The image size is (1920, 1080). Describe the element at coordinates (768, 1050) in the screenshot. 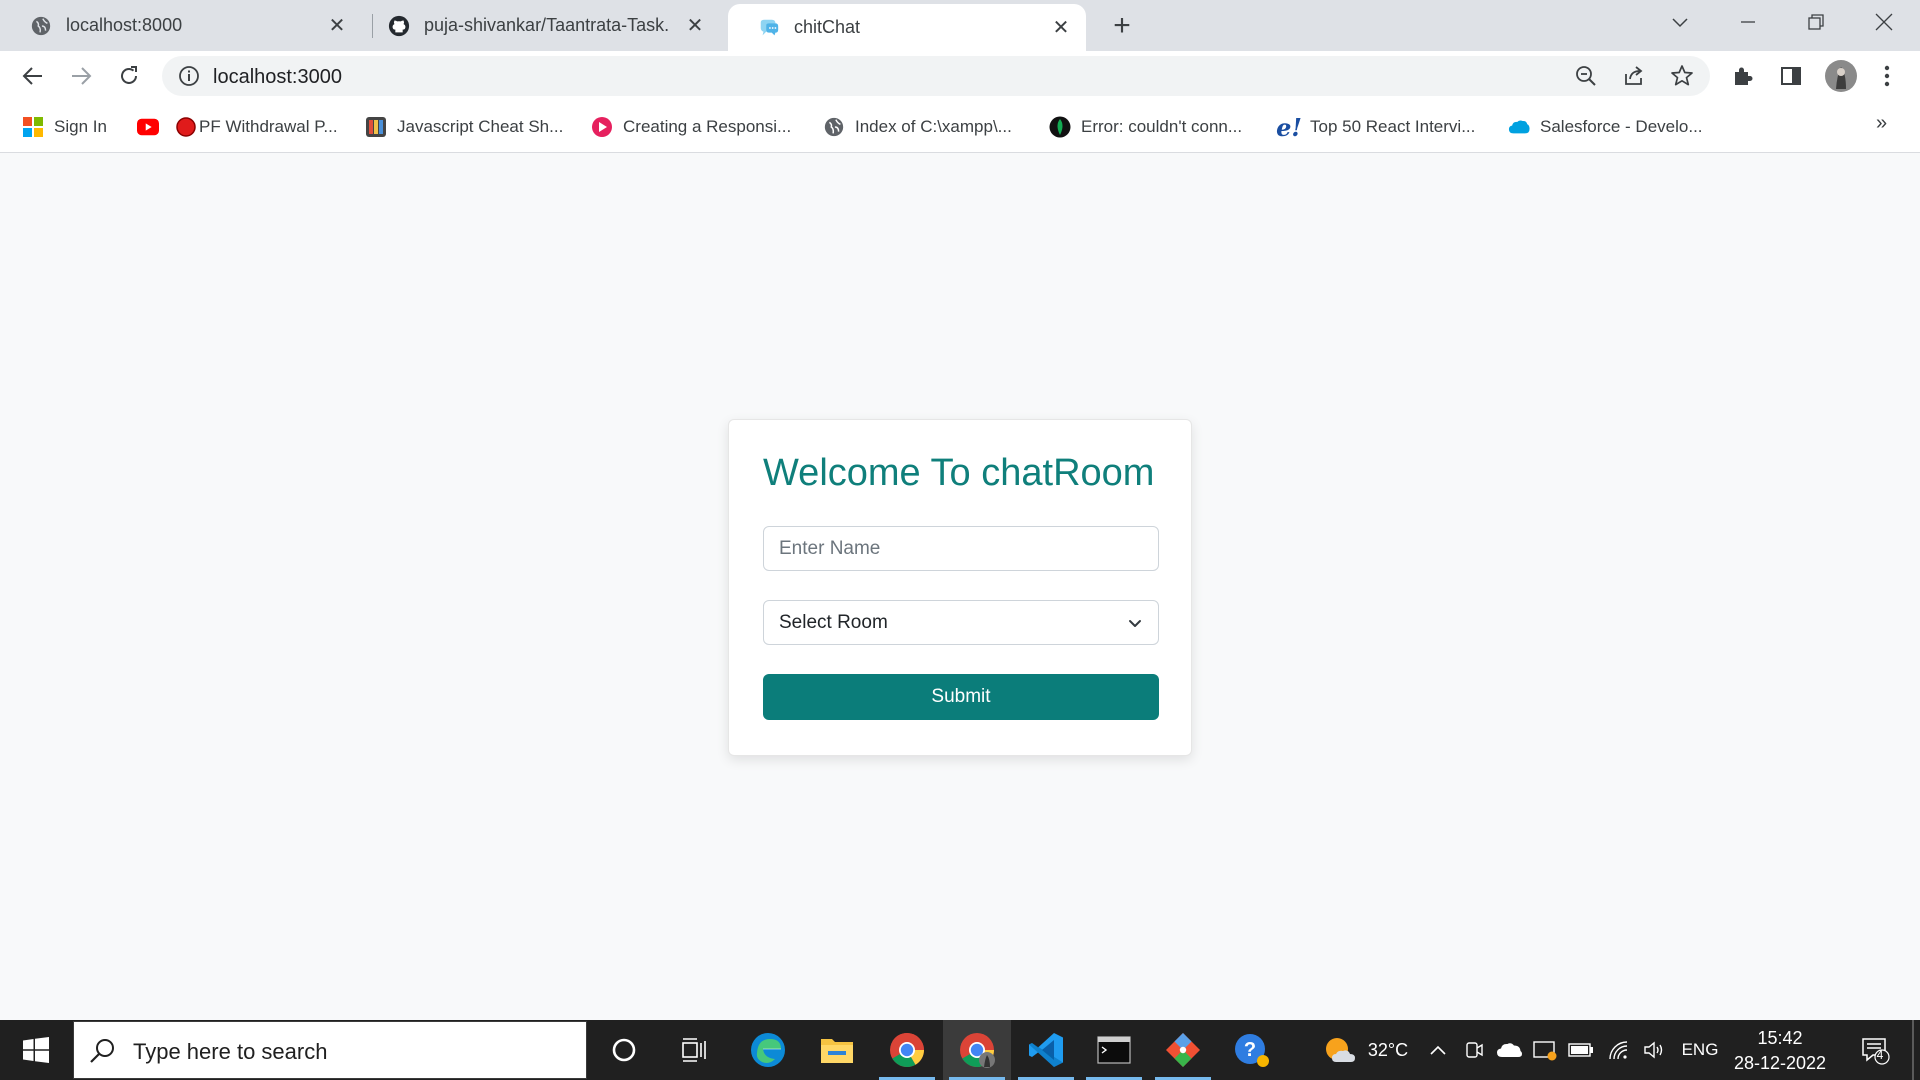

I see `taskbar-edge` at that location.